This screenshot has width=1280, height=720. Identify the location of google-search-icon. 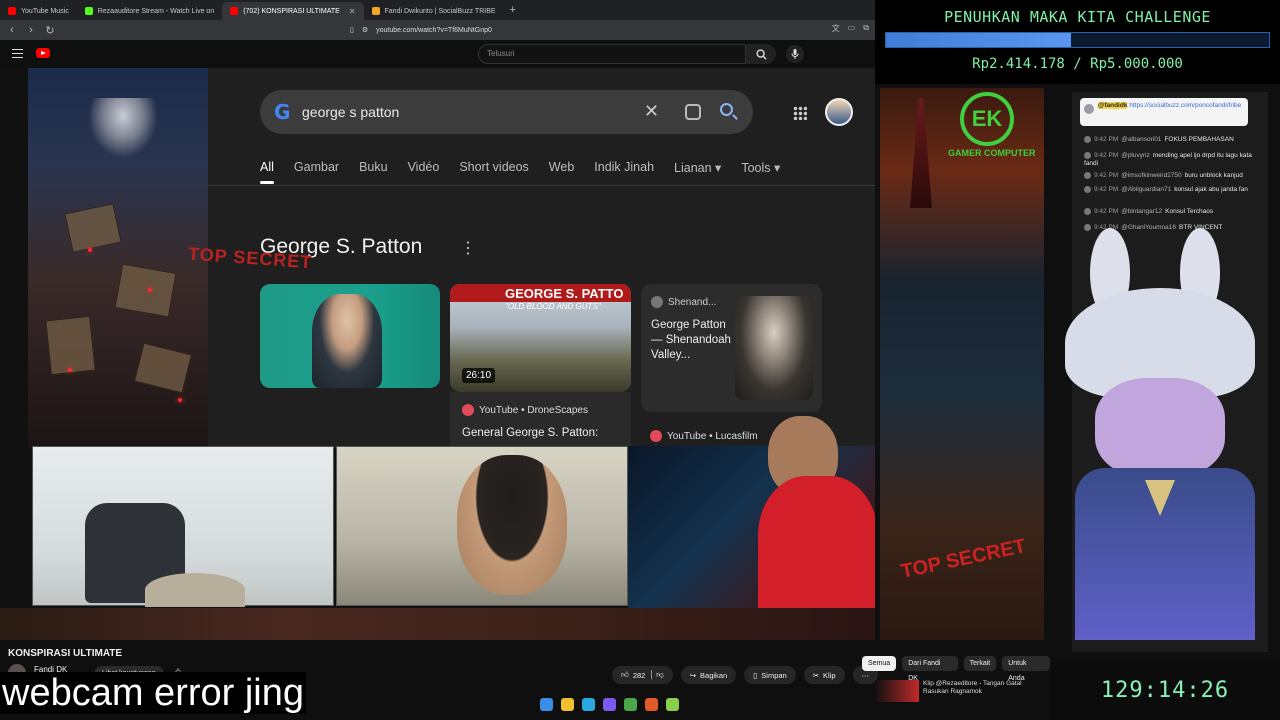
(726, 109).